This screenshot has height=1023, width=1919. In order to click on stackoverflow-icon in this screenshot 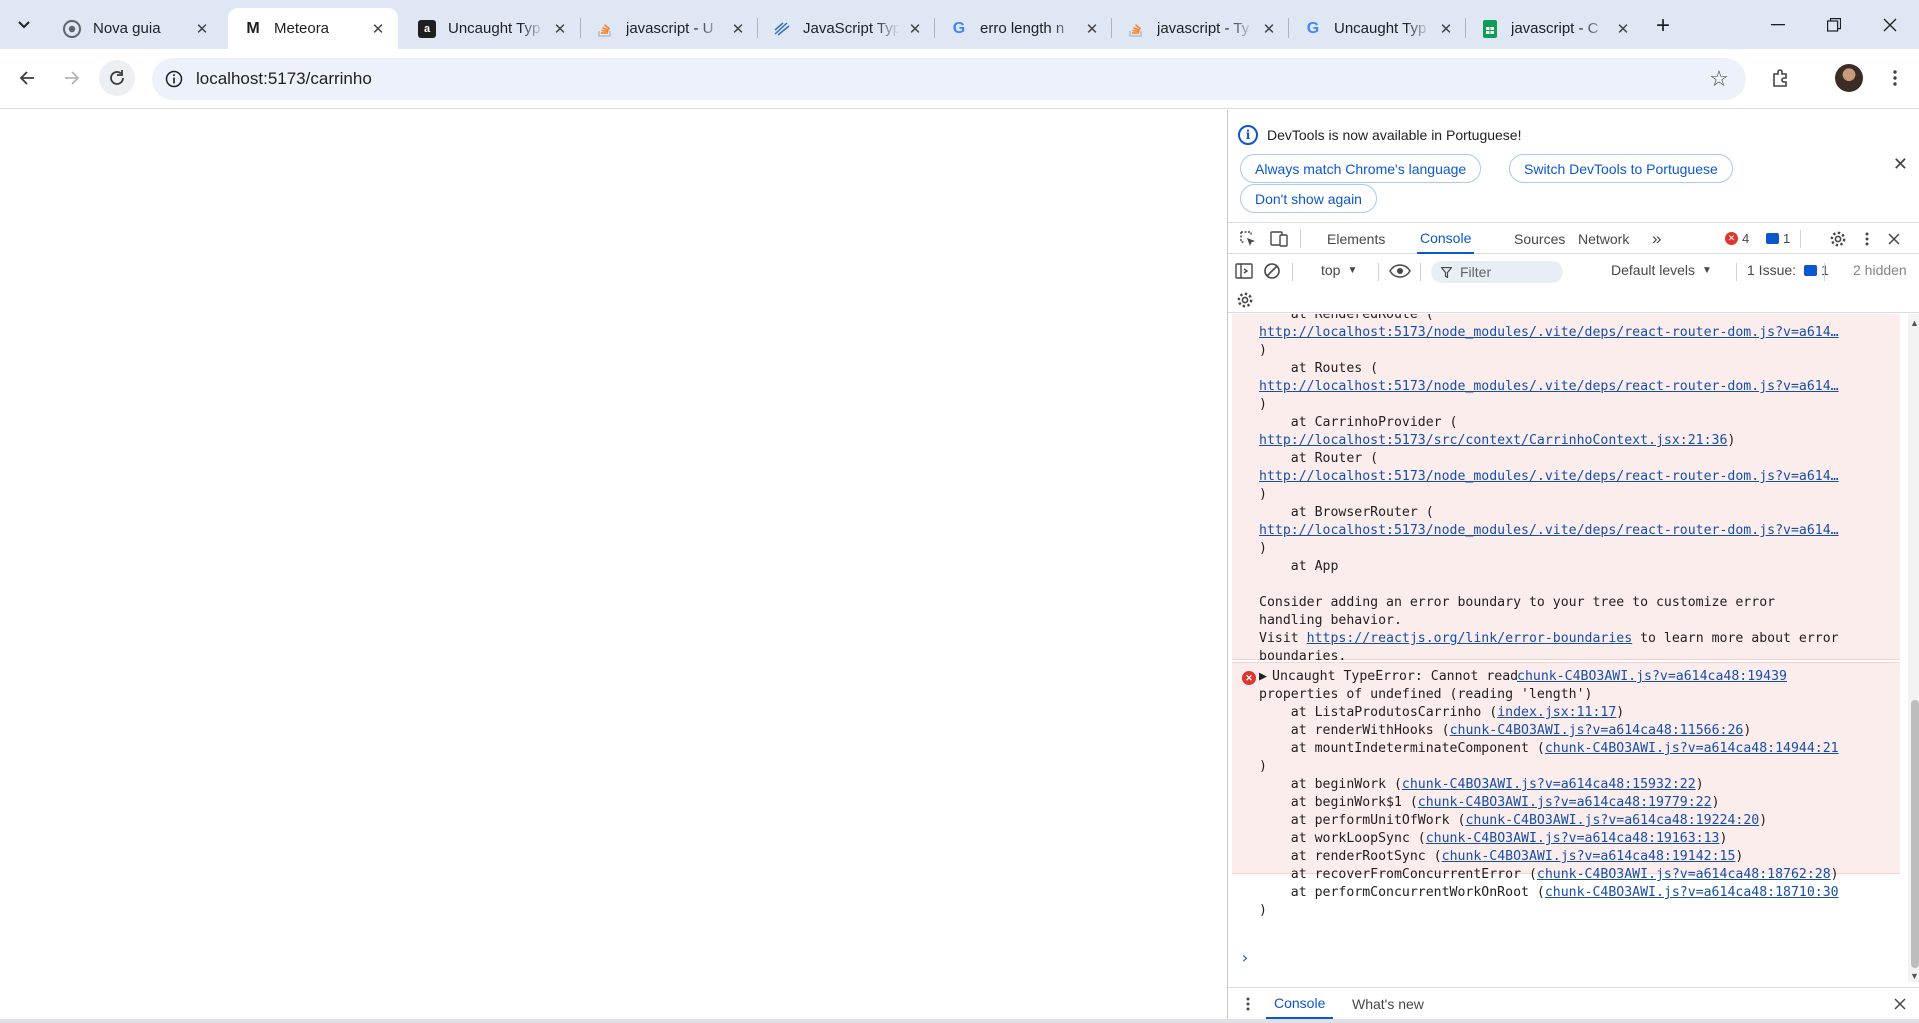, I will do `click(1136, 29)`.